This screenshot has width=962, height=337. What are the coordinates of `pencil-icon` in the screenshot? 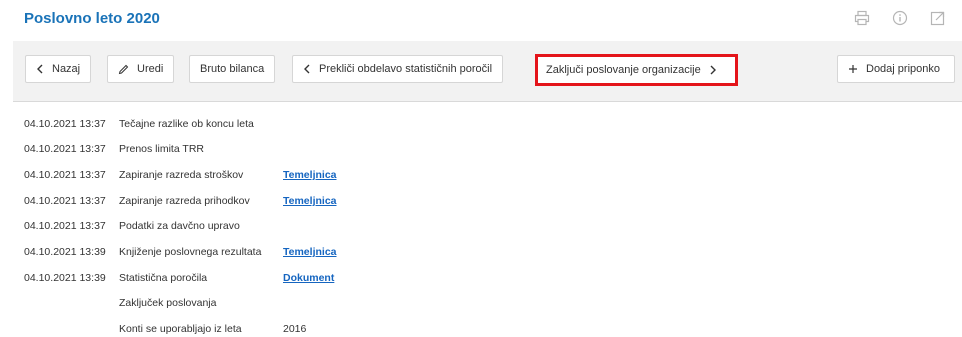 It's located at (123, 69).